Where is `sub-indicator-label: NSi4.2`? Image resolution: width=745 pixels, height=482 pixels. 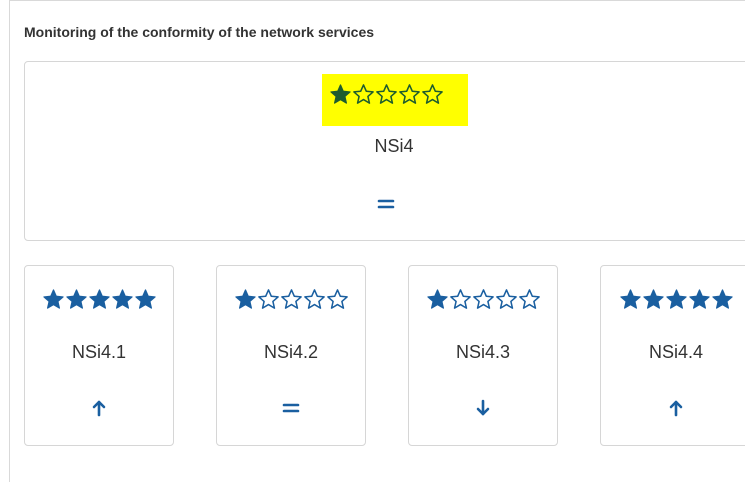 sub-indicator-label: NSi4.2 is located at coordinates (291, 352).